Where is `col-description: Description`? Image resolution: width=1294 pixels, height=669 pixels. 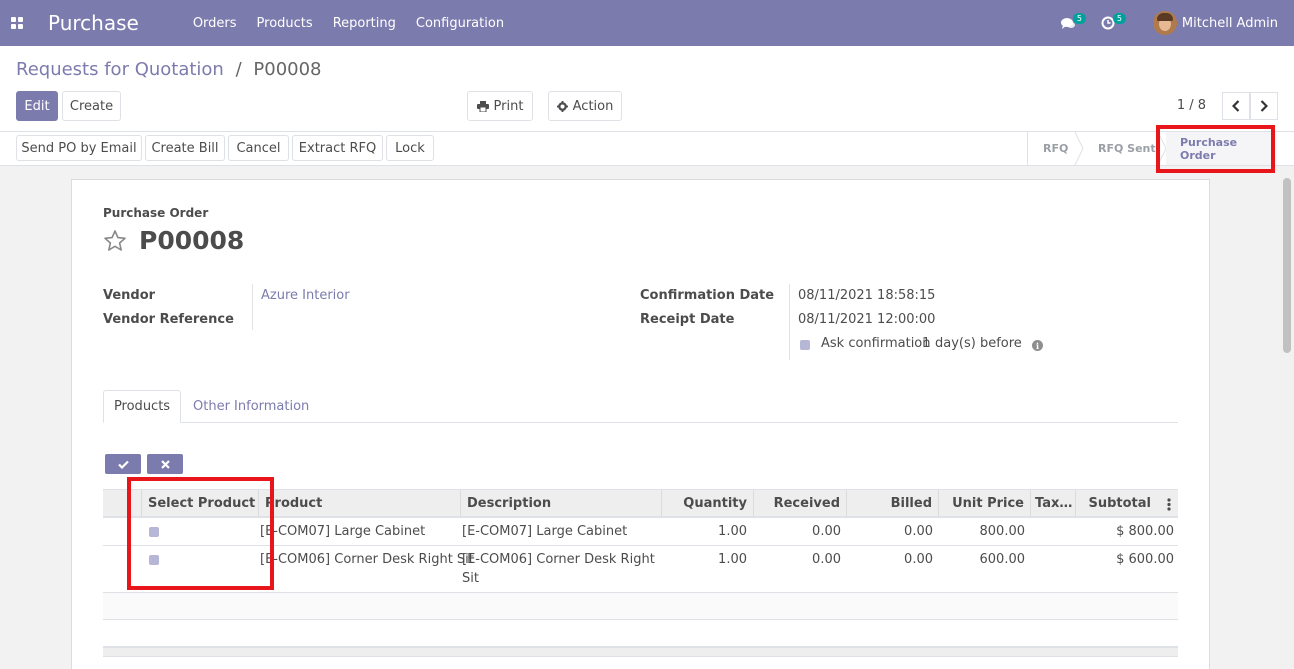
col-description: Description is located at coordinates (560, 503).